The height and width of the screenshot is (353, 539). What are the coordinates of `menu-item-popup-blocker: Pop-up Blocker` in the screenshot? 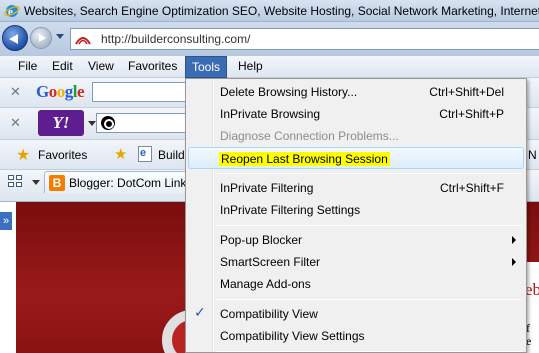 It's located at (356, 240).